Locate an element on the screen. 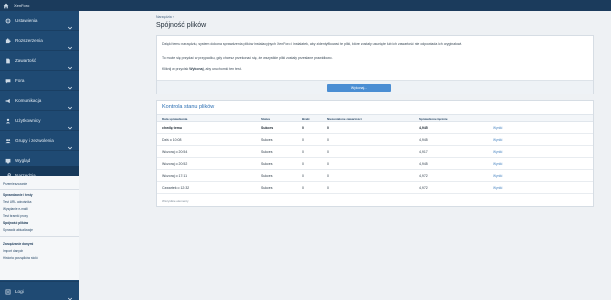 Image resolution: width=611 pixels, height=300 pixels. sidebar-item-content: Zawartość is located at coordinates (39, 61).